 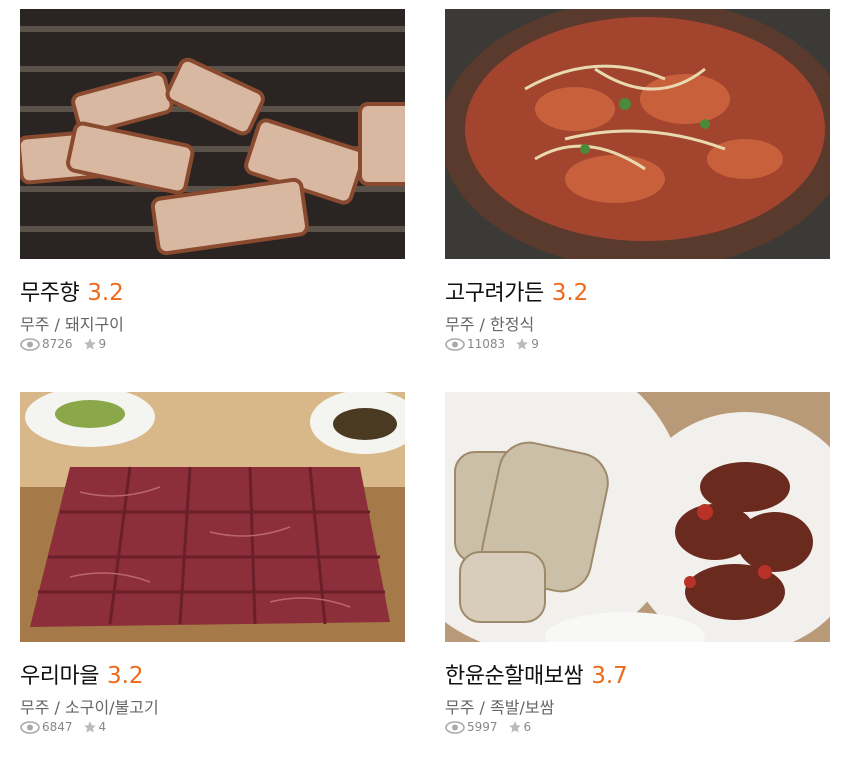 What do you see at coordinates (50, 293) in the screenshot?
I see `restaurant-name: 무주향` at bounding box center [50, 293].